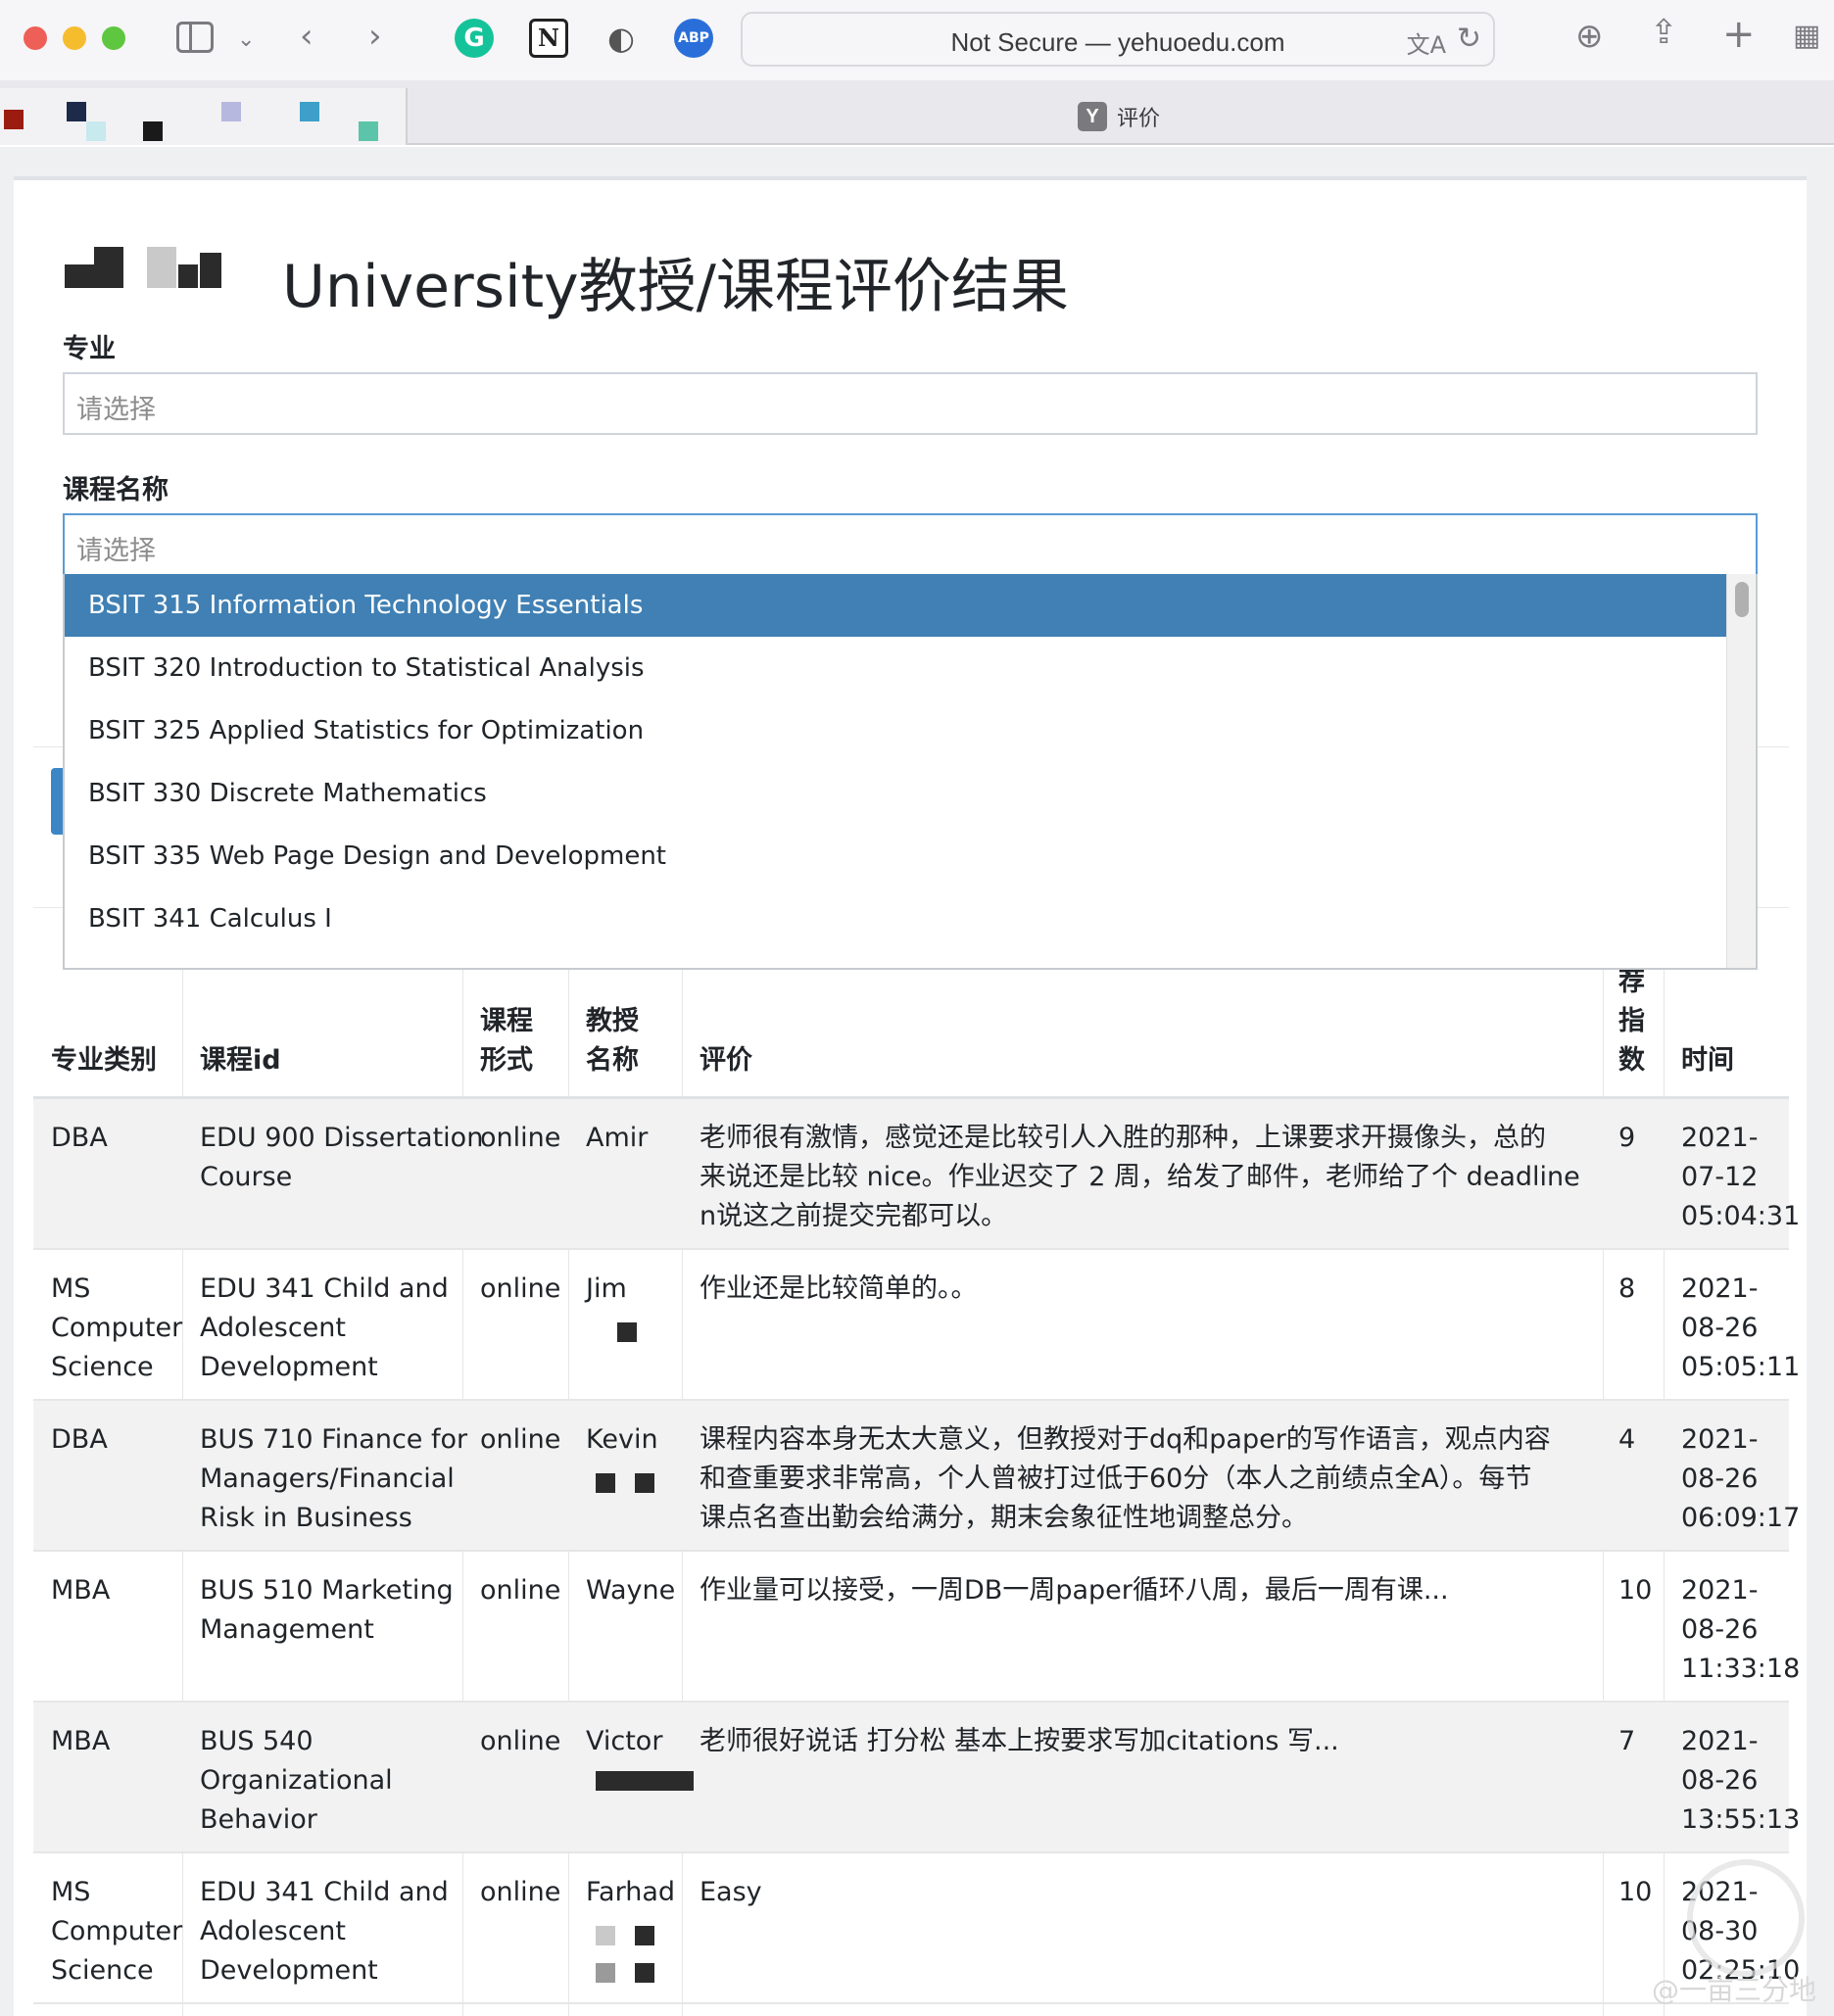 Image resolution: width=1834 pixels, height=2016 pixels. What do you see at coordinates (240, 1060) in the screenshot?
I see `header-course-id: 课程id` at bounding box center [240, 1060].